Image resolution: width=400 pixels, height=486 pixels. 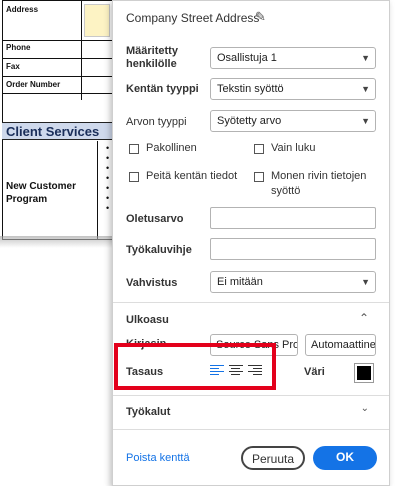 I want to click on field-type-label: Kentän tyyppi, so click(x=162, y=89).